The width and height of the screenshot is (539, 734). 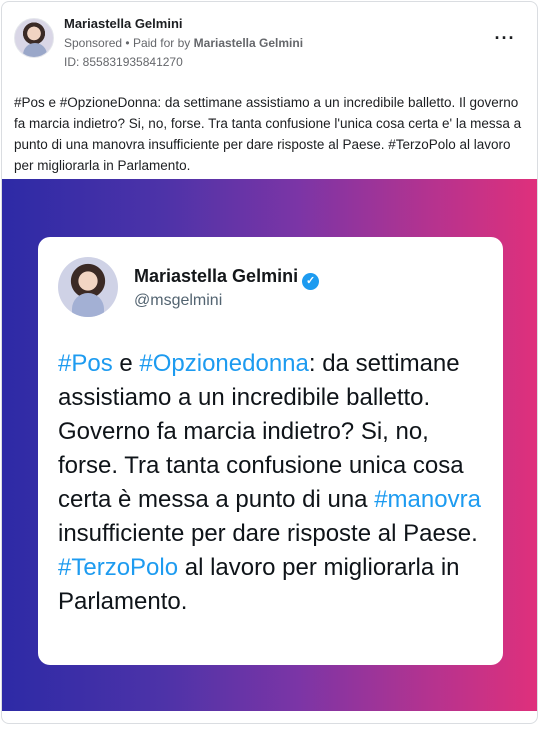 What do you see at coordinates (248, 43) in the screenshot?
I see `paid-for-name: Mariastella Gelmini` at bounding box center [248, 43].